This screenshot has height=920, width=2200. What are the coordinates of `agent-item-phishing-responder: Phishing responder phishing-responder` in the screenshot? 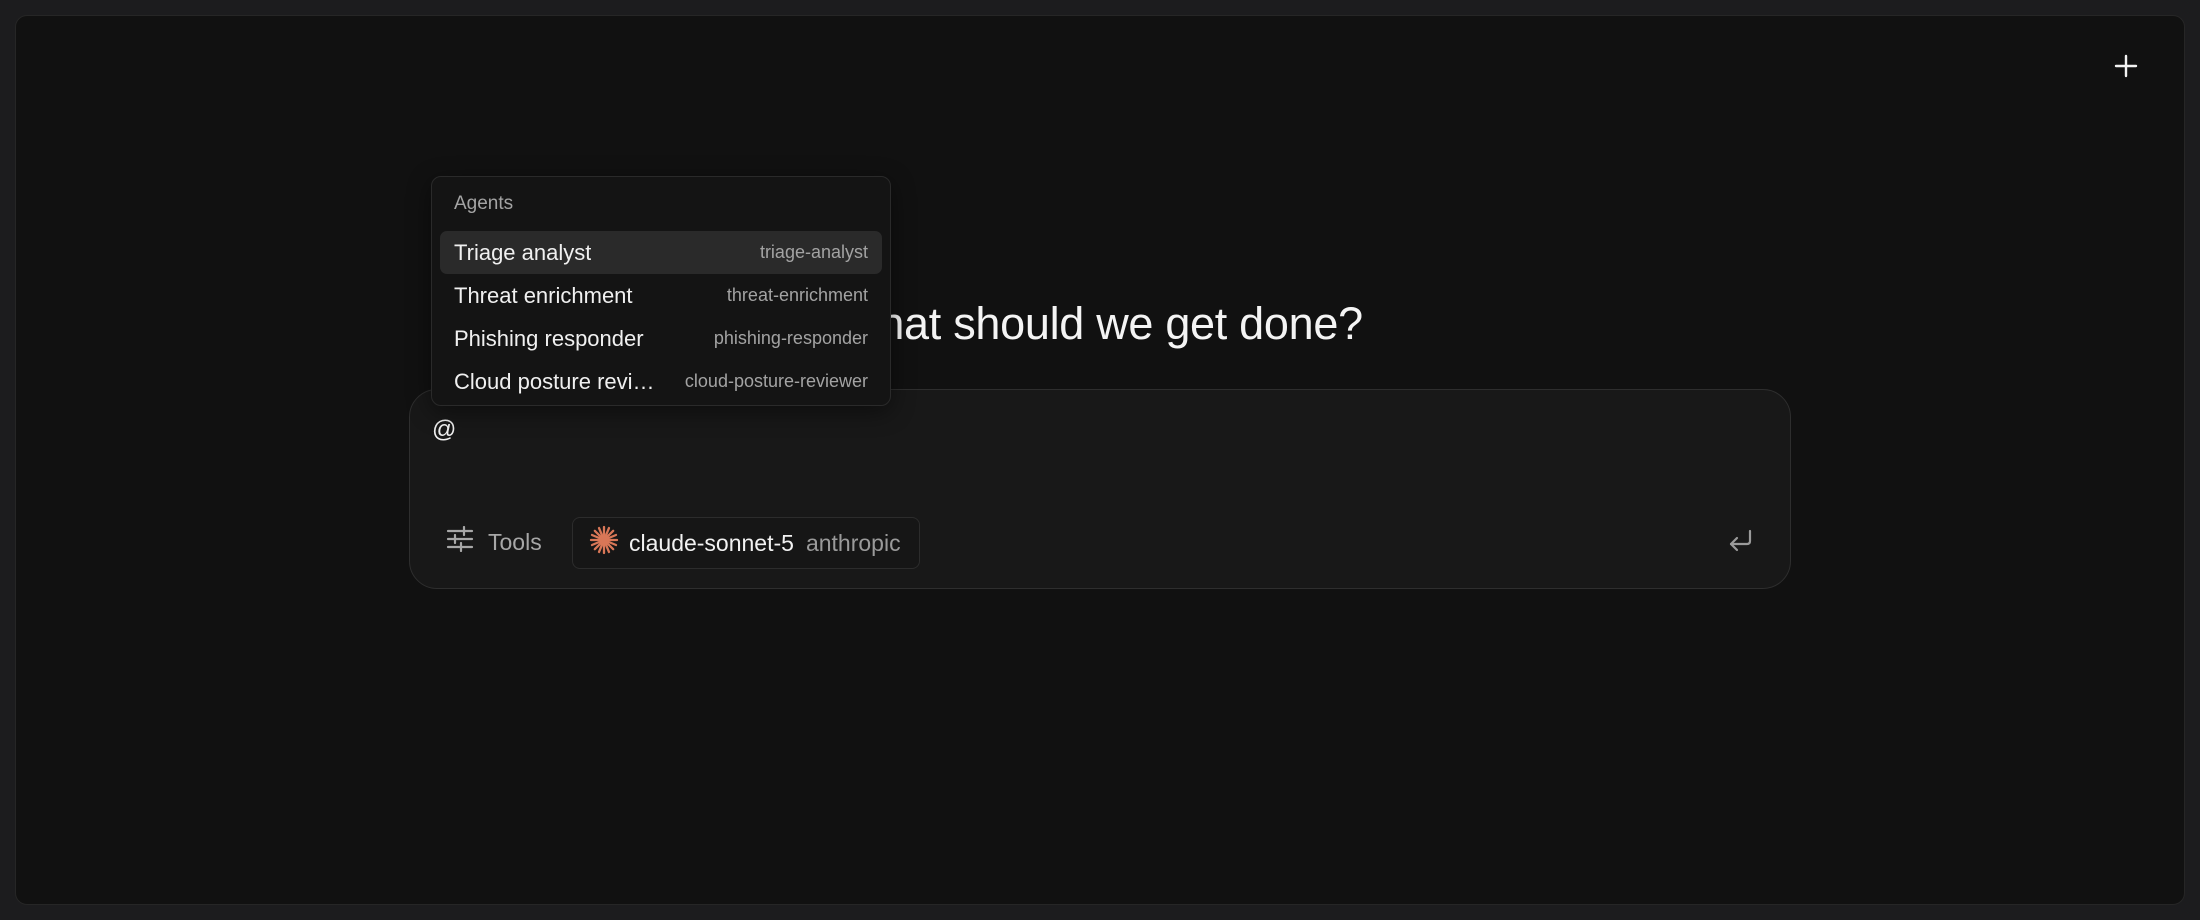 It's located at (661, 338).